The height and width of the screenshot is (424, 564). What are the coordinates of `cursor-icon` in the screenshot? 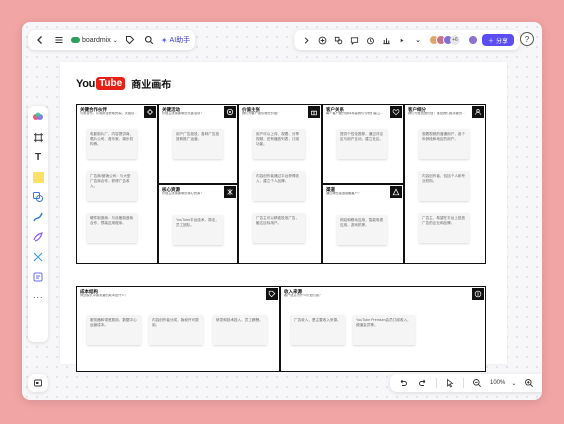 It's located at (450, 383).